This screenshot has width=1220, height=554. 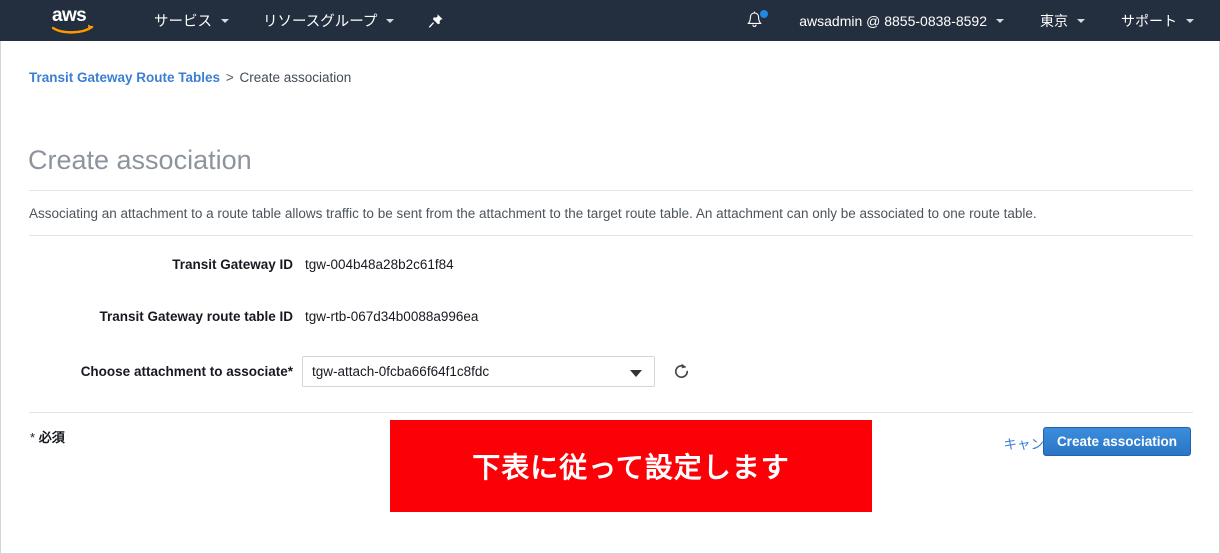 I want to click on annotation-text: 下表に従って設定します, so click(x=631, y=467).